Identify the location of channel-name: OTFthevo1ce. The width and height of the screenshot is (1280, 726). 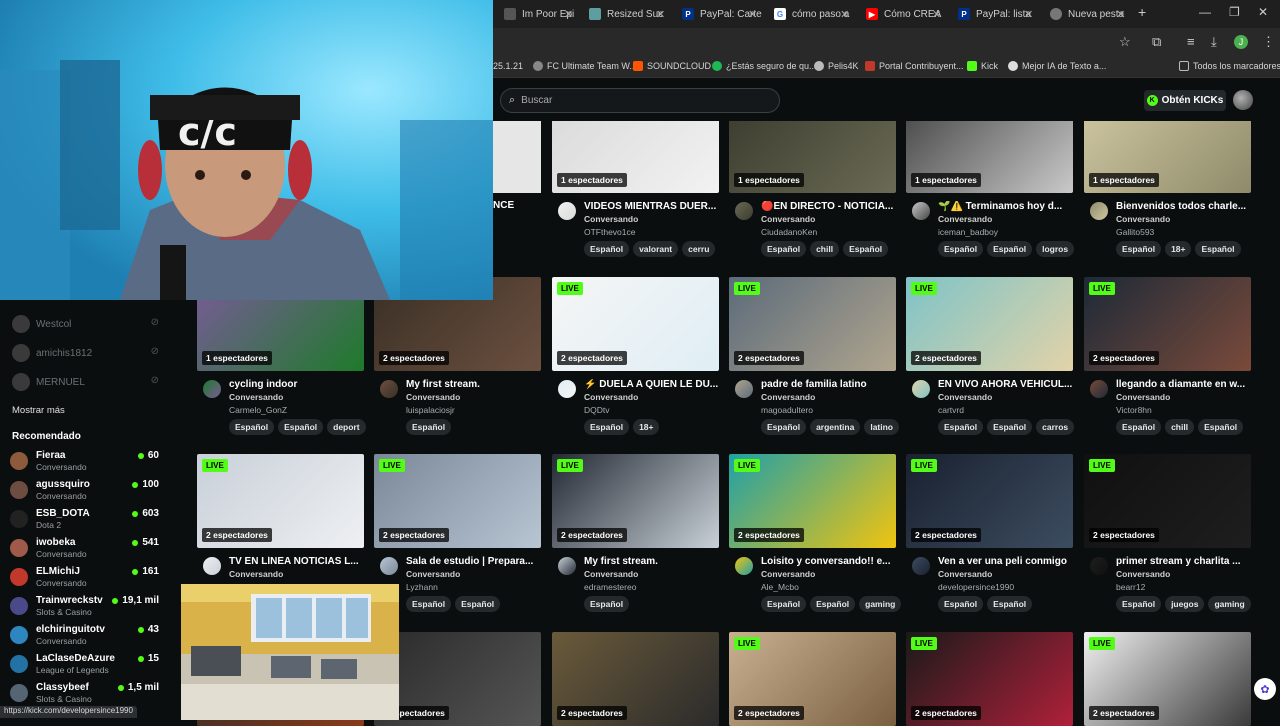
(610, 232).